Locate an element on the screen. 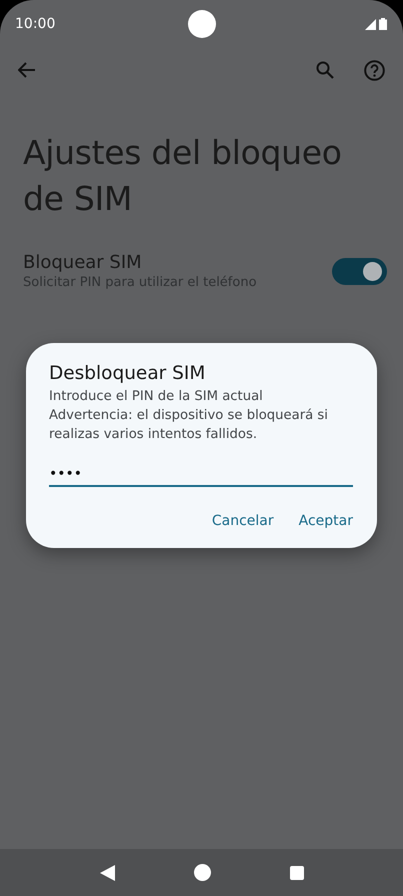  accept-button: Aceptar is located at coordinates (325, 521).